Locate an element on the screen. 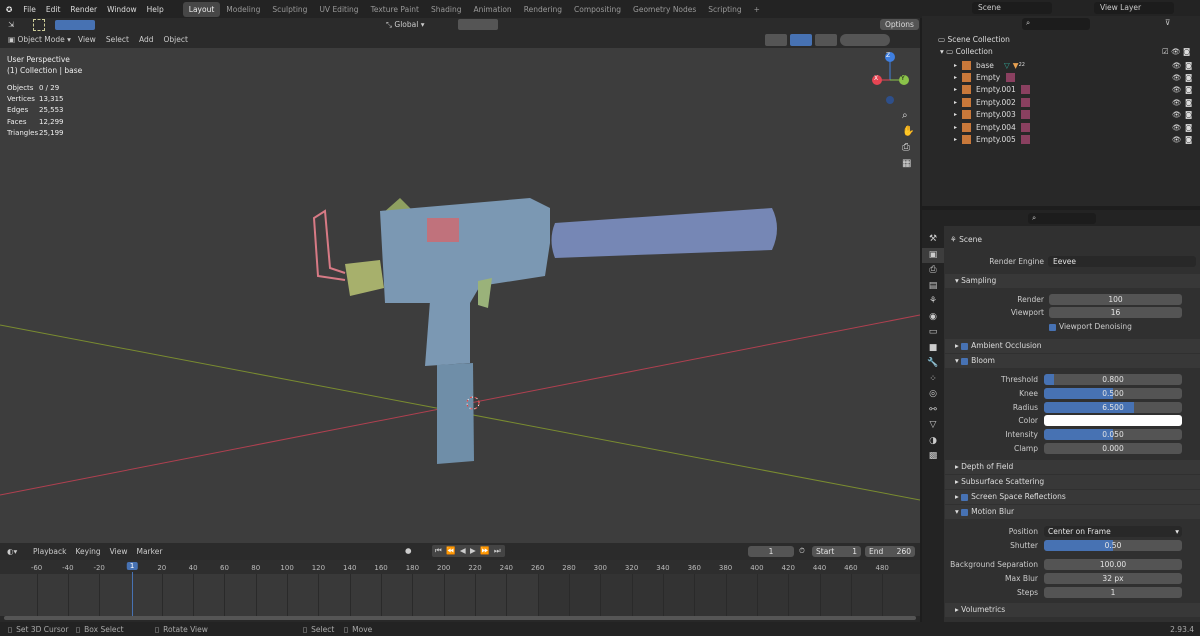 The height and width of the screenshot is (636, 1200). properties-tab-data-icon: ▽ is located at coordinates (933, 426).